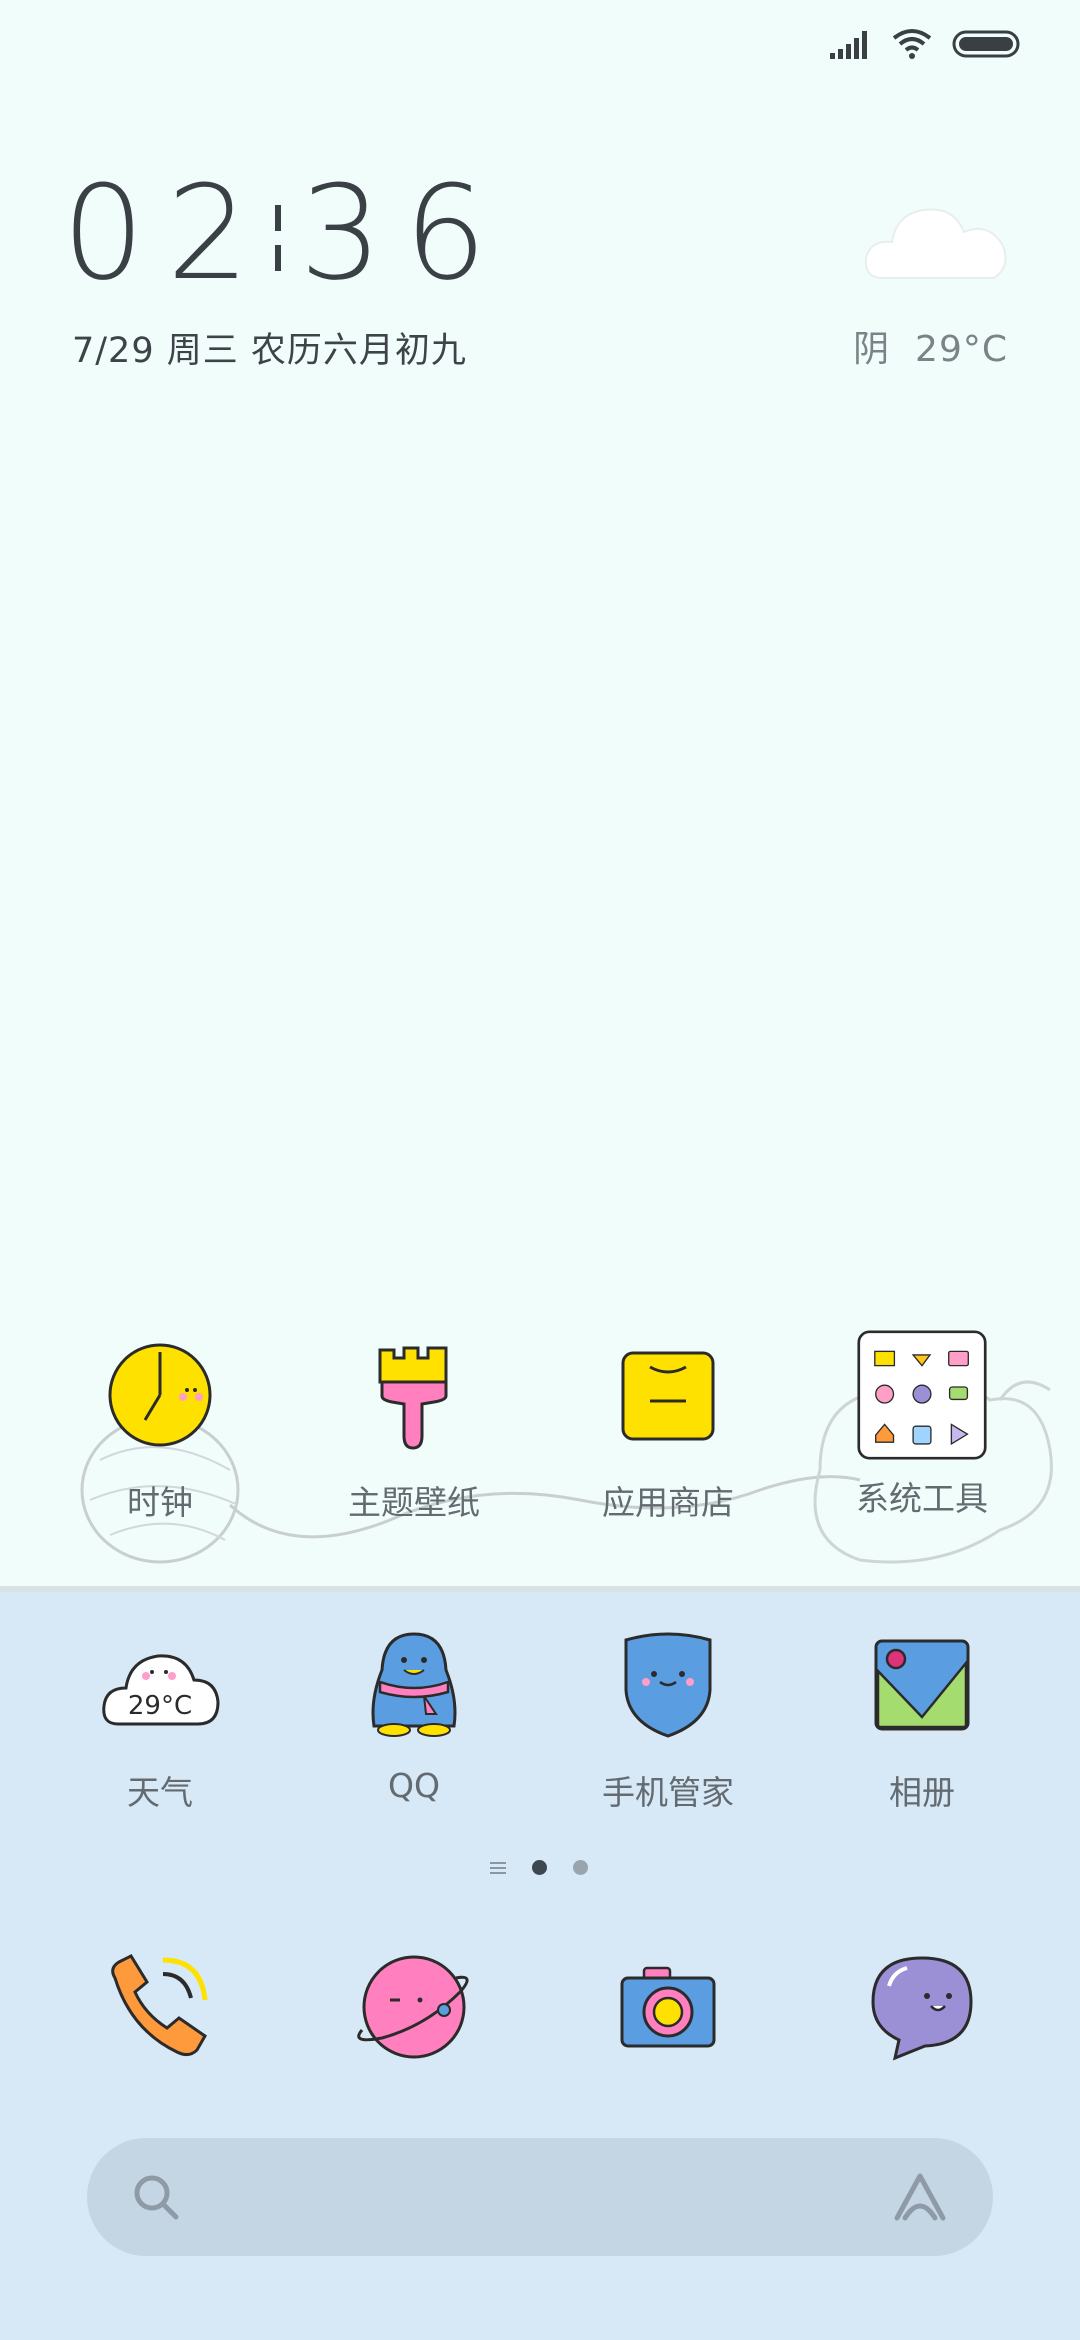  Describe the element at coordinates (414, 1684) in the screenshot. I see `qq-penguin-icon` at that location.